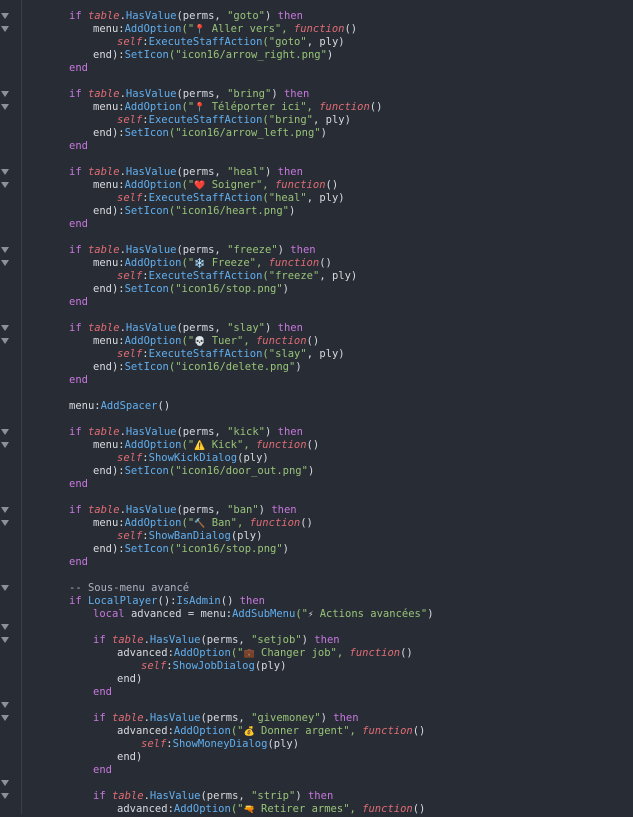 This screenshot has width=633, height=817. What do you see at coordinates (129, 588) in the screenshot?
I see `code-line: -- Sous-menu avancé` at bounding box center [129, 588].